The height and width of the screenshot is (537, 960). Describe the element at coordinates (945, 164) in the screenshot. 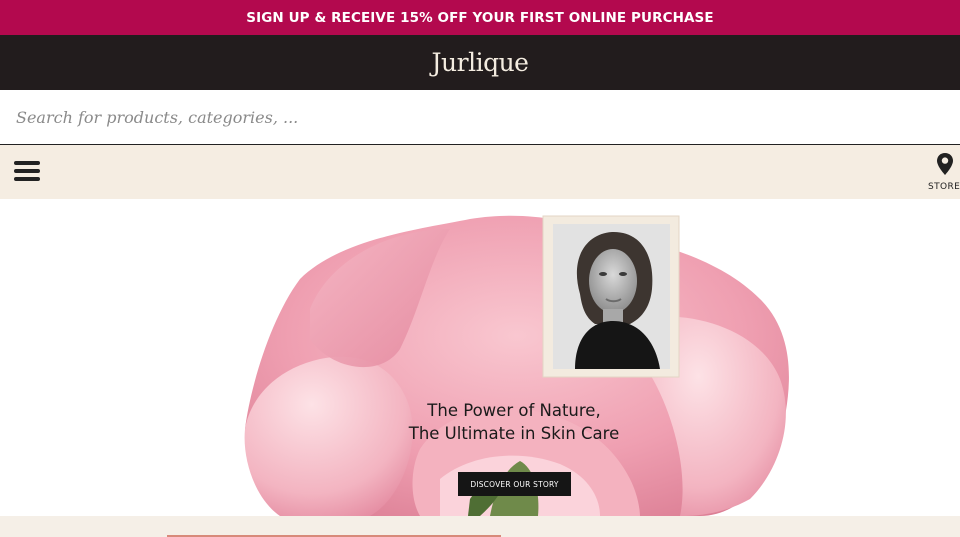

I see `map-pin-icon` at that location.